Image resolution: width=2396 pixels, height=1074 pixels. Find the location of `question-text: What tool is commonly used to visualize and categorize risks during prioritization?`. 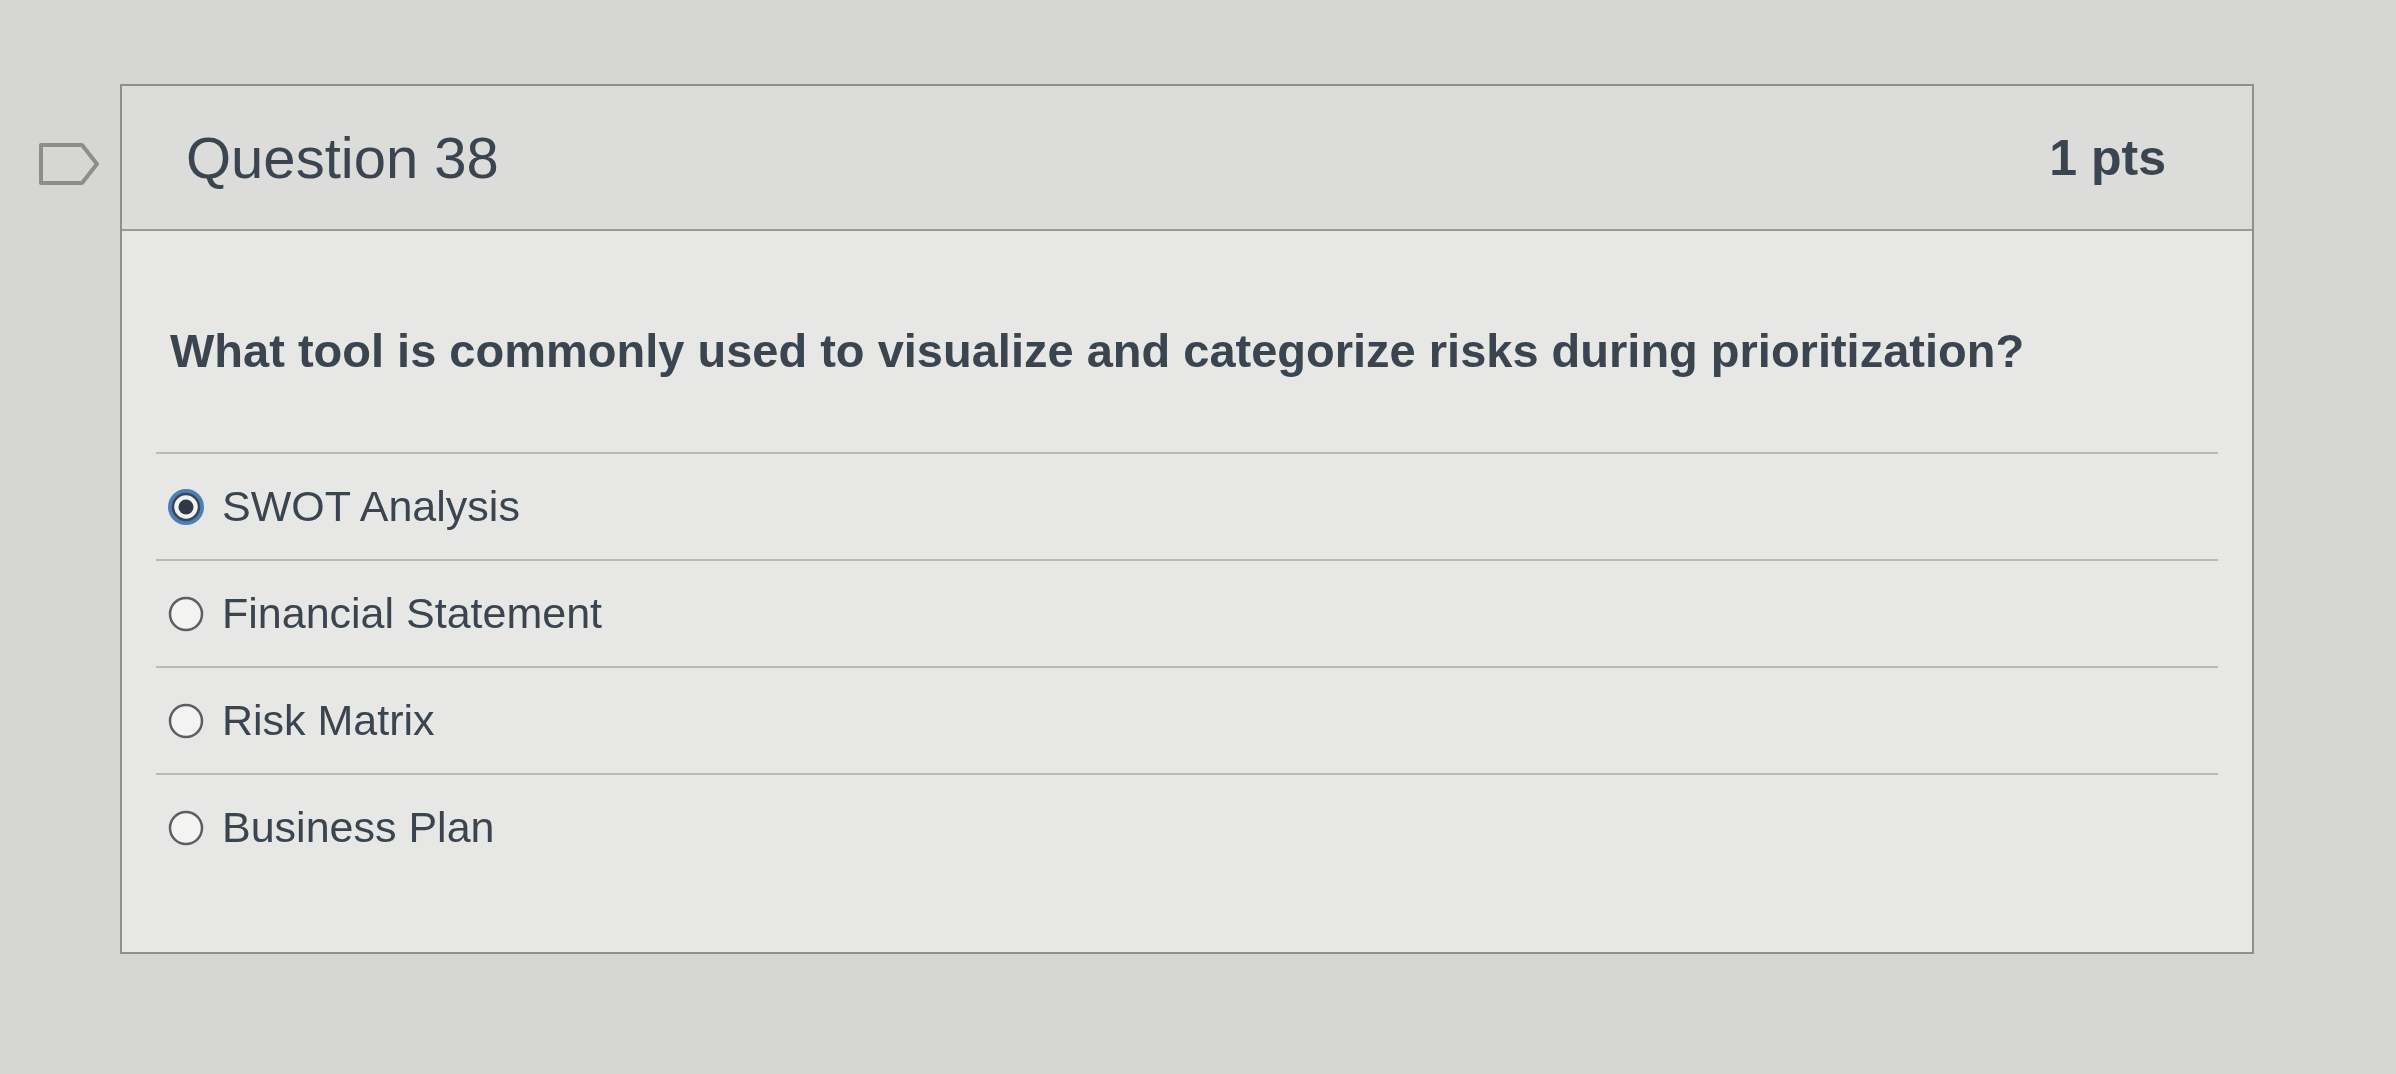

question-text: What tool is commonly used to visualize and categorize risks during prioritization? is located at coordinates (1187, 388).